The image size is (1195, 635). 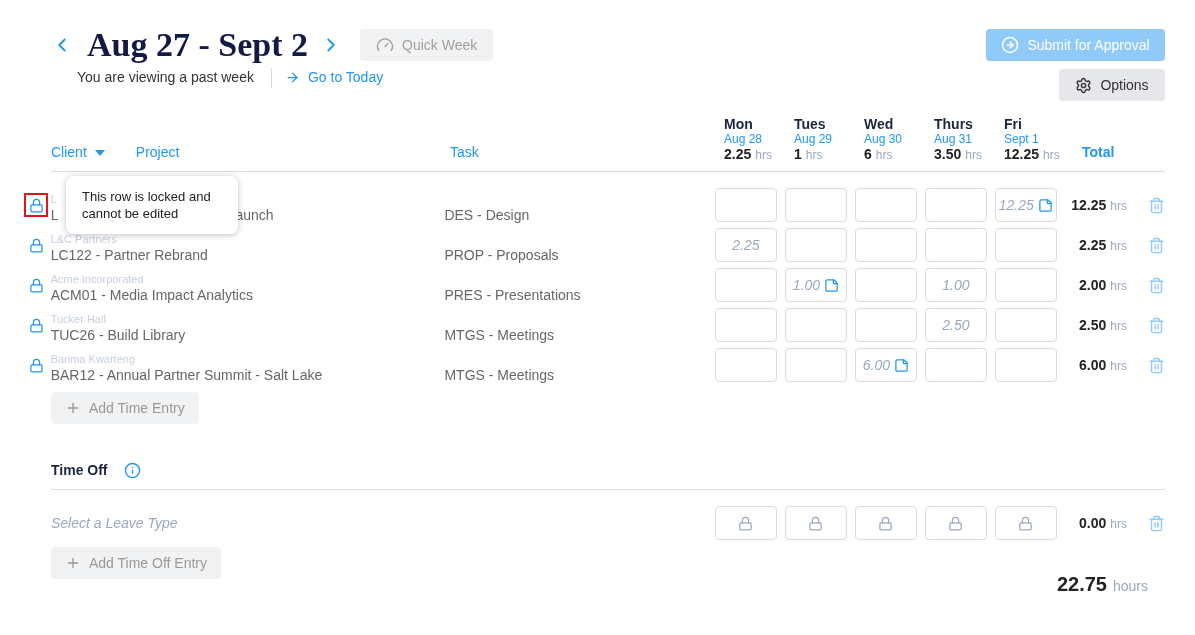 I want to click on project-name: BAR12 - Annual Partner Summit - Salt Lake, so click(x=186, y=375).